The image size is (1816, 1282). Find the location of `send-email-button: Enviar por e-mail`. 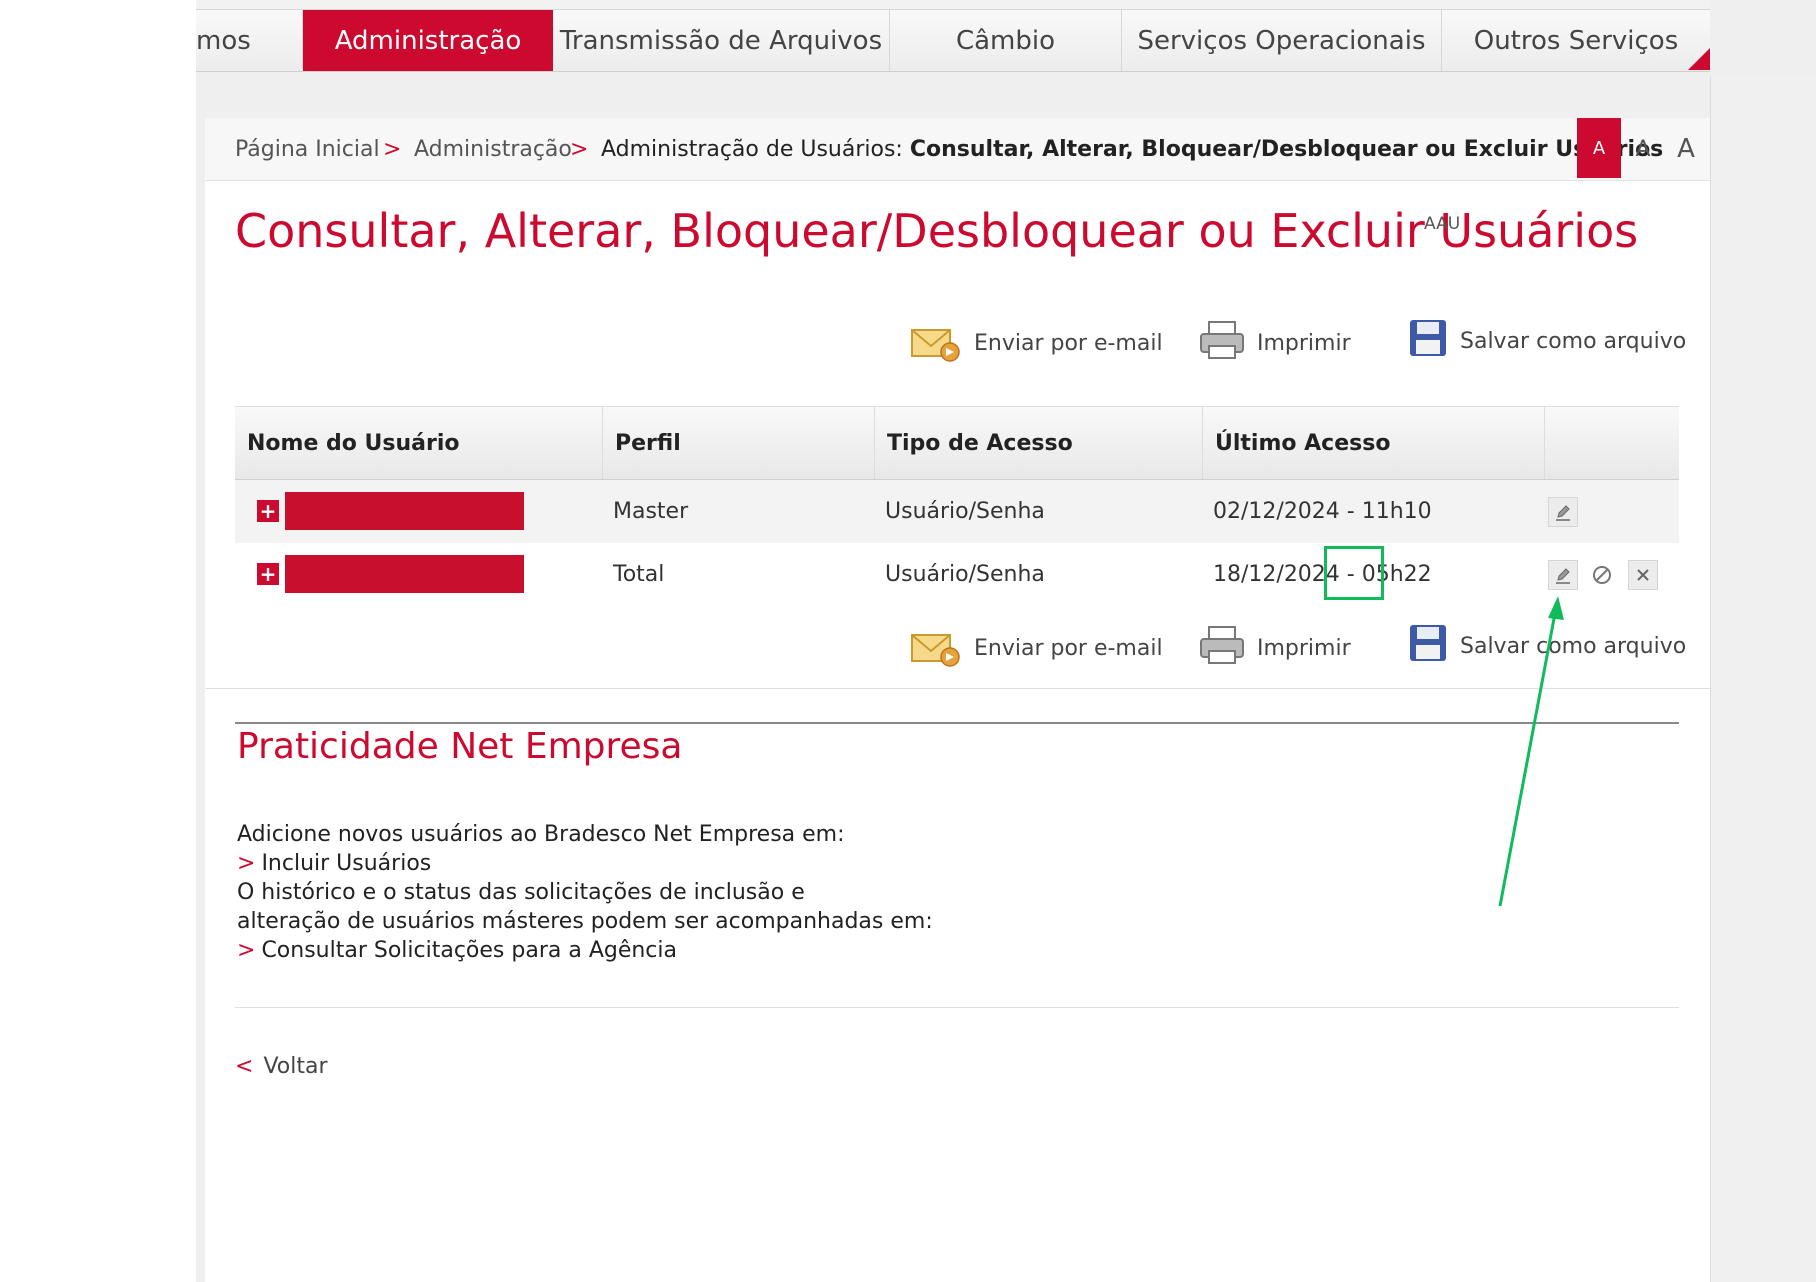

send-email-button: Enviar por e-mail is located at coordinates (1036, 343).